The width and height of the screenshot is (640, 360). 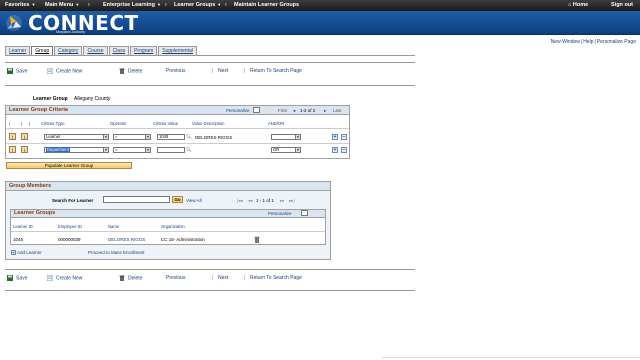 I want to click on tab-divider, so click(x=210, y=55).